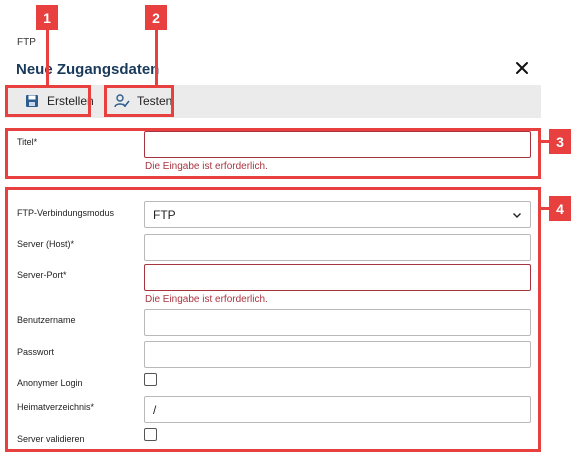 This screenshot has height=460, width=571. Describe the element at coordinates (337, 409) in the screenshot. I see `home-directory-input` at that location.